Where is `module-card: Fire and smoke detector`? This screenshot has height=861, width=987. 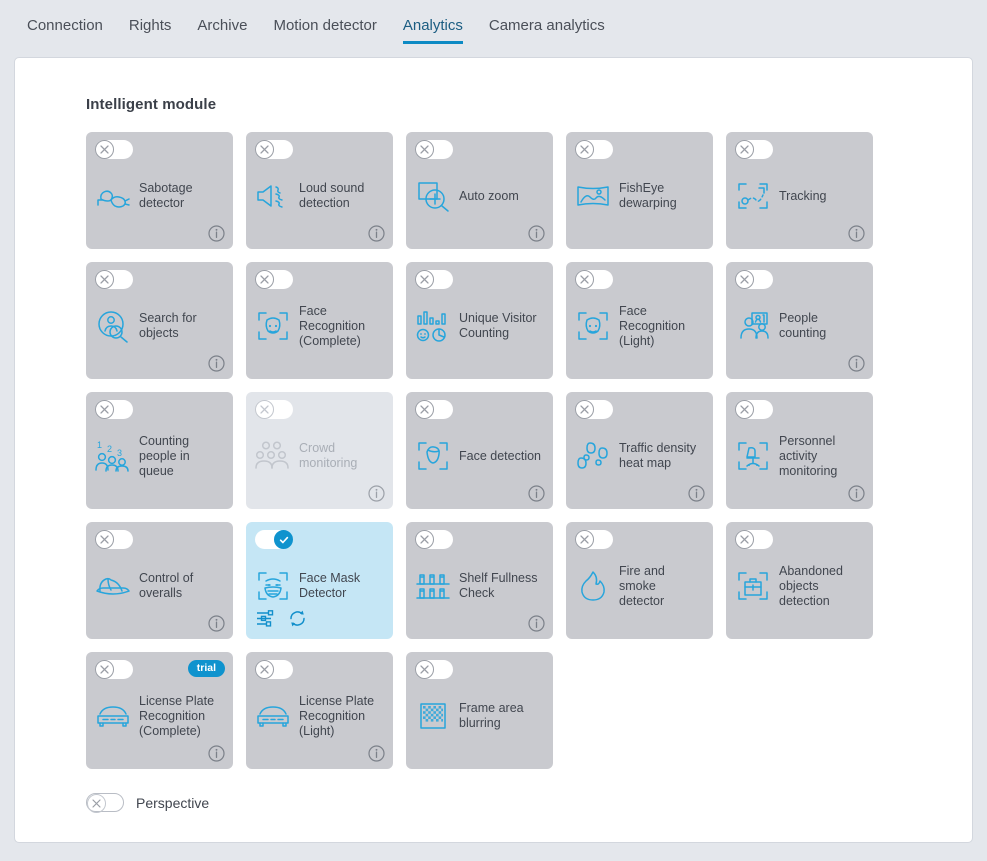
module-card: Fire and smoke detector is located at coordinates (639, 580).